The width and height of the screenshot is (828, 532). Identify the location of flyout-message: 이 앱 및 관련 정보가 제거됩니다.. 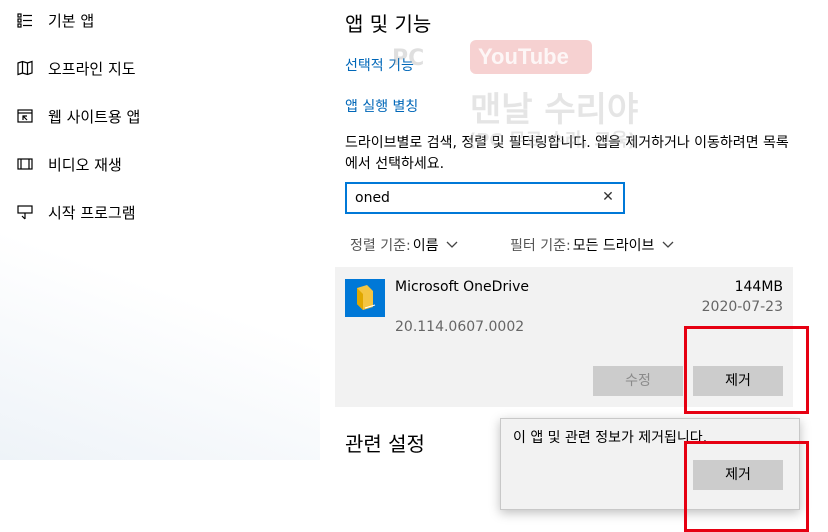
(610, 438).